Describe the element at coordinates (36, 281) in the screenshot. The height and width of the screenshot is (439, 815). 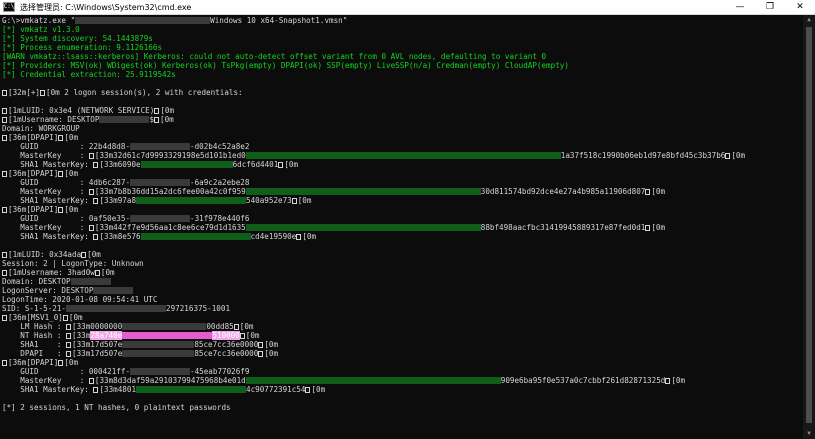
I see `console-text: Domain: DESKTOP` at that location.